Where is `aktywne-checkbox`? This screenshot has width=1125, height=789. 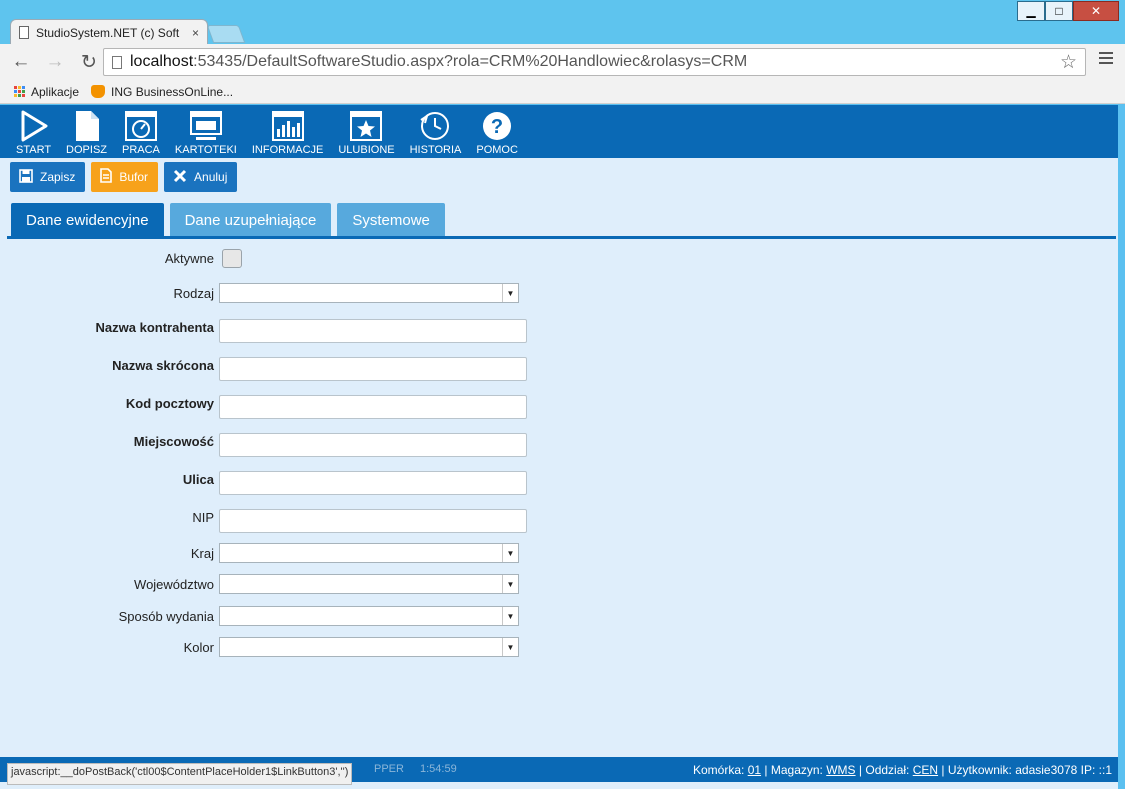
aktywne-checkbox is located at coordinates (232, 258).